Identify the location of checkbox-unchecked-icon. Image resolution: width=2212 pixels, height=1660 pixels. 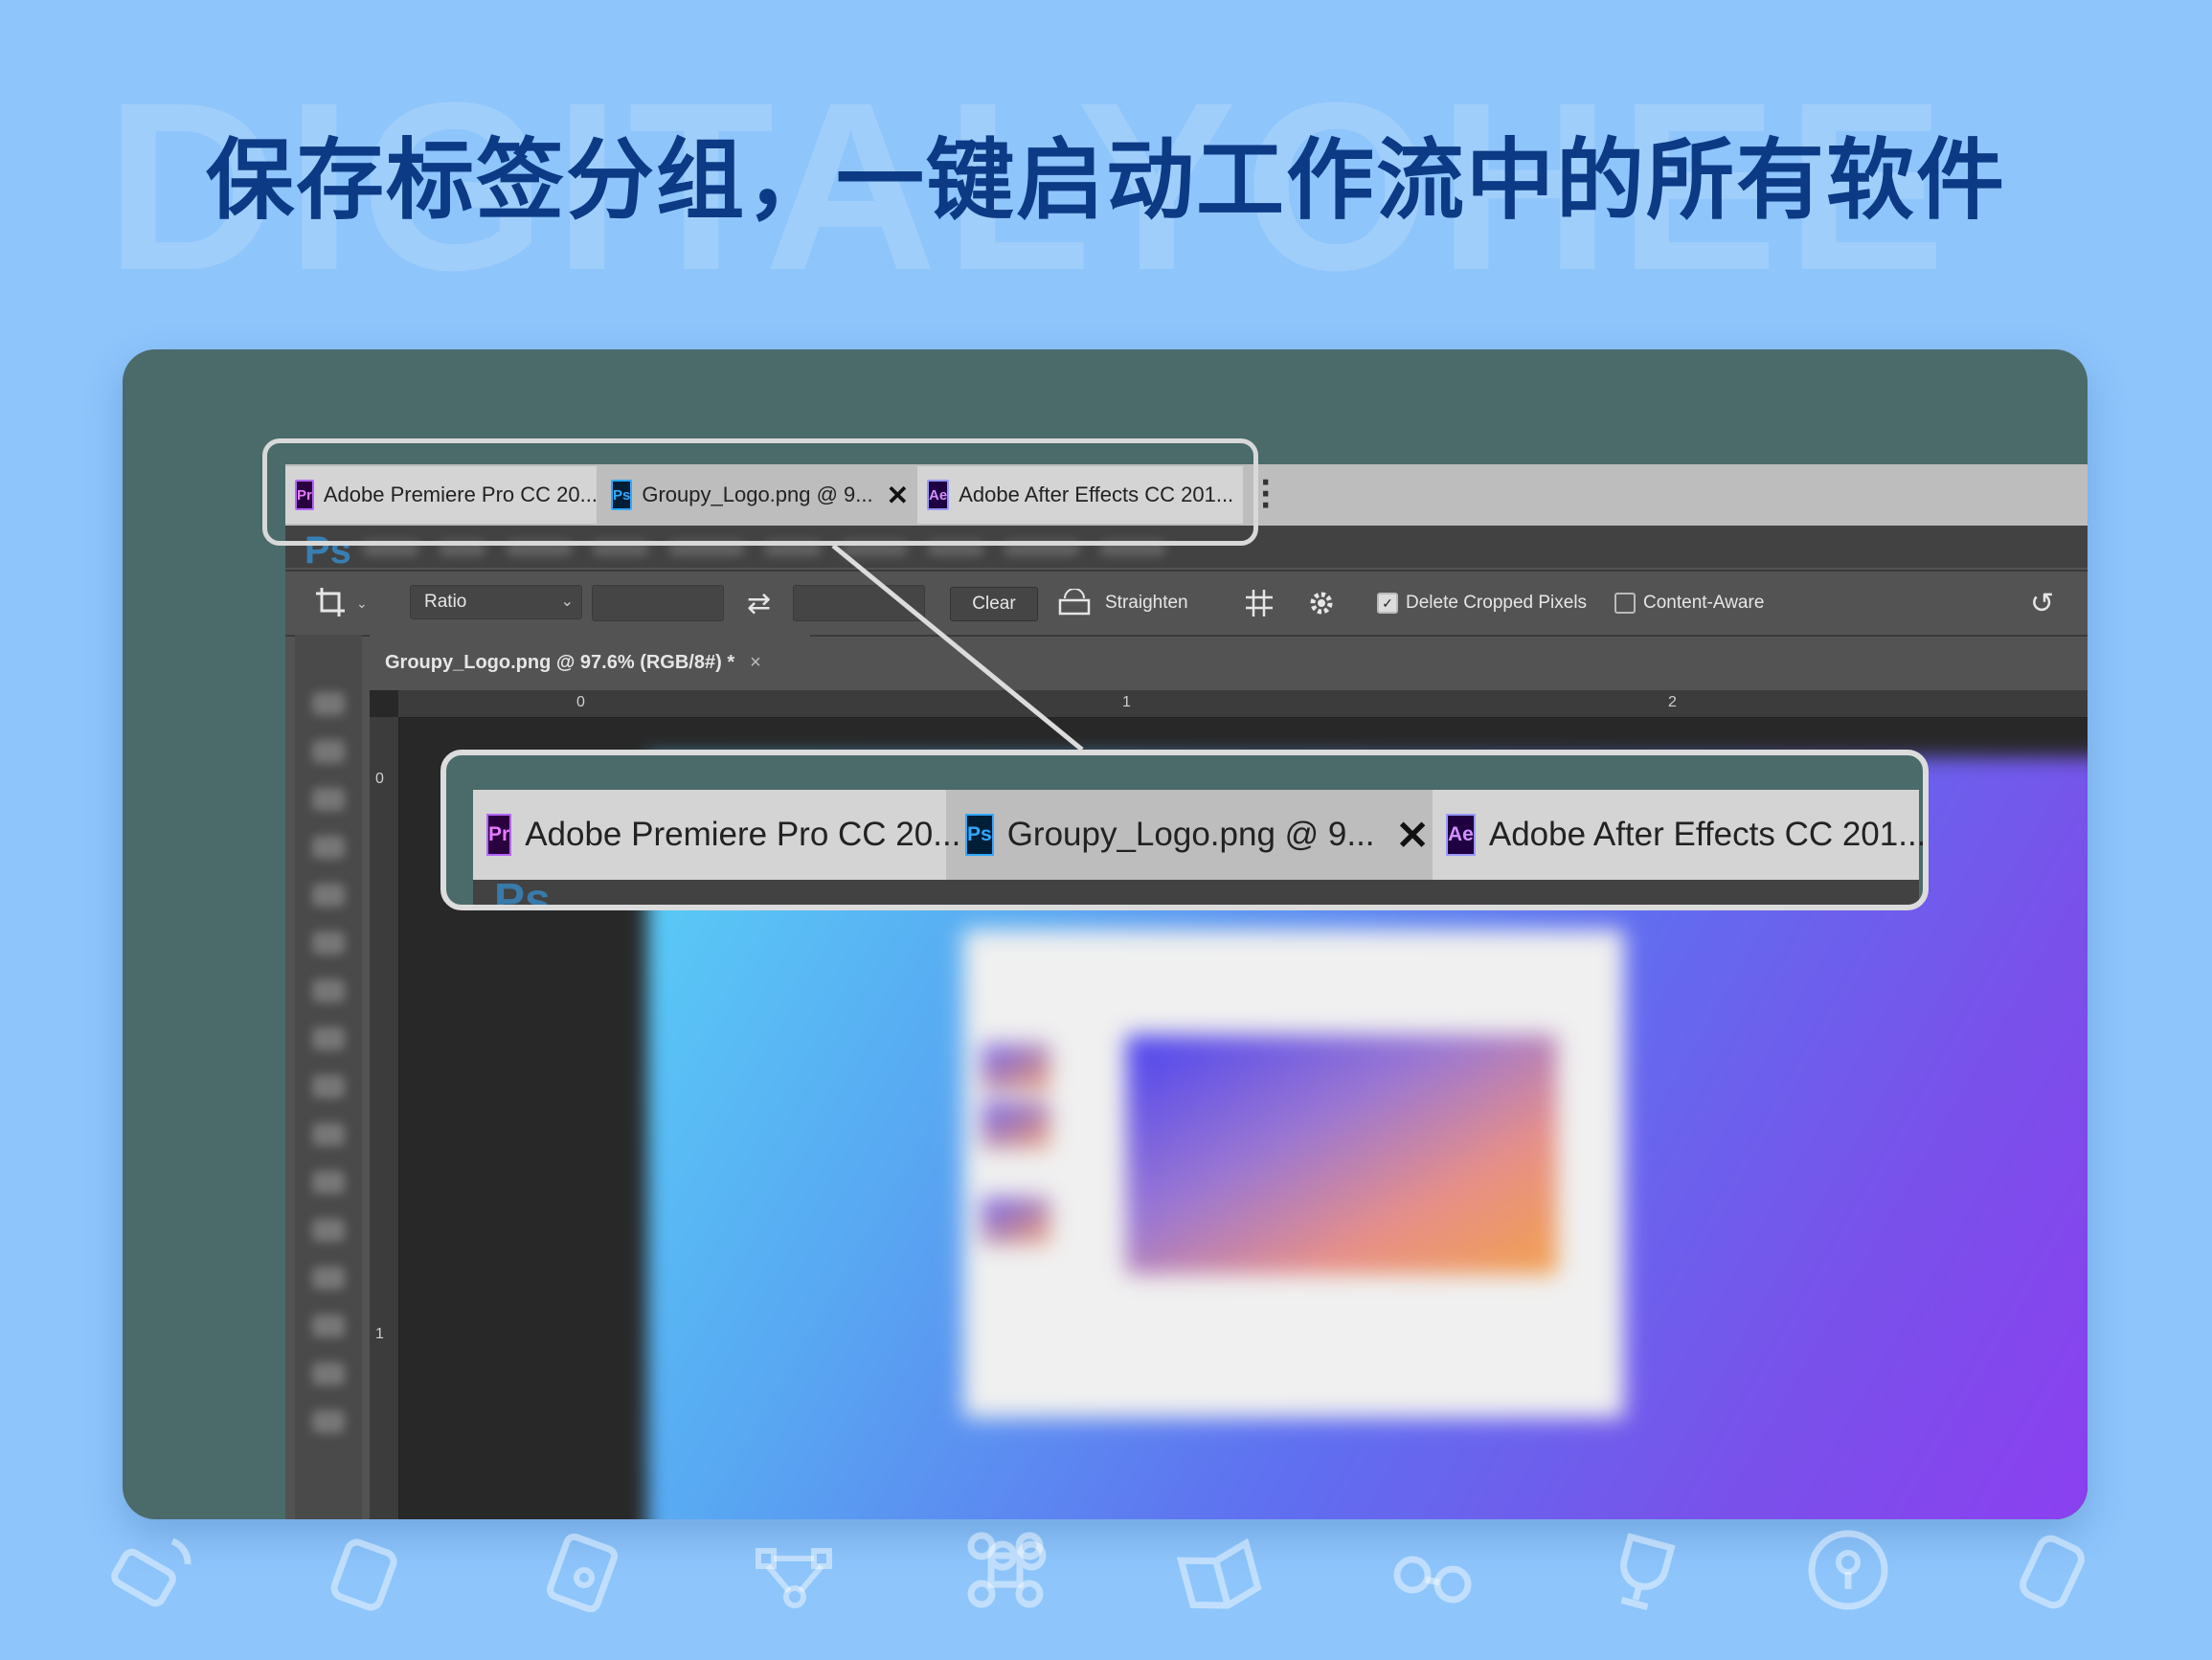
(1625, 603).